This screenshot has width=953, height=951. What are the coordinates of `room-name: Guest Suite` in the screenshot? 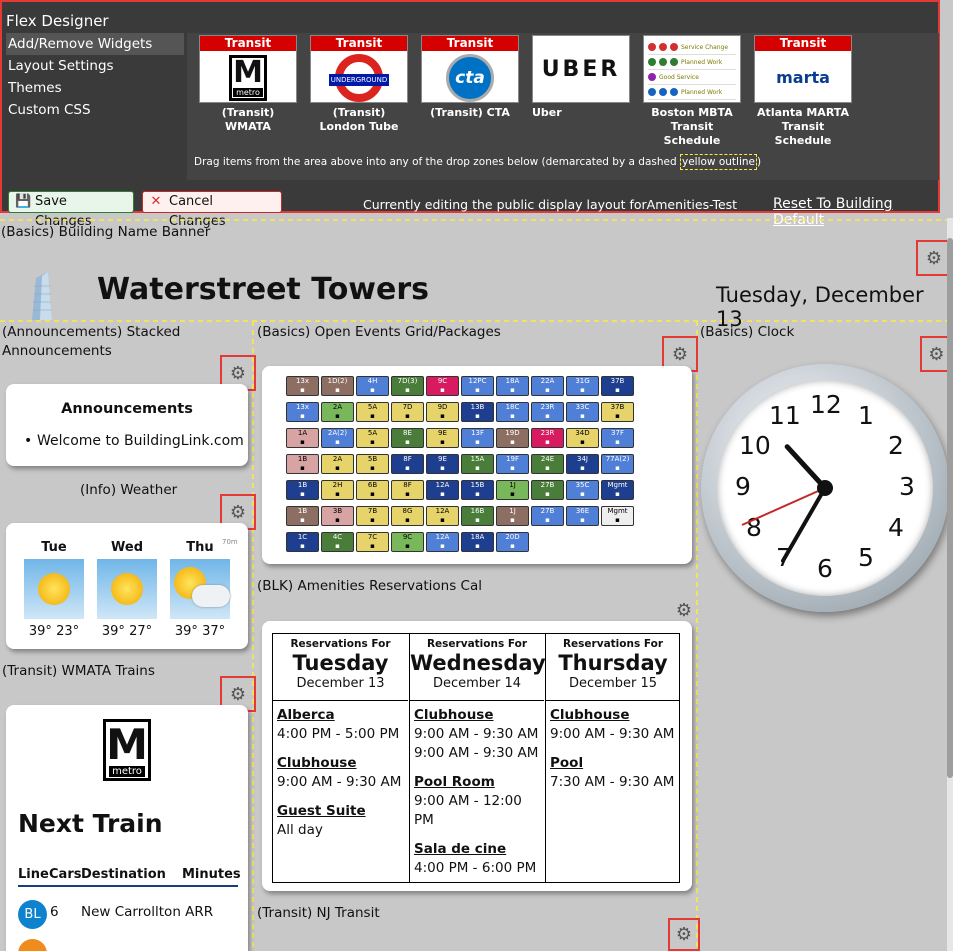 It's located at (321, 811).